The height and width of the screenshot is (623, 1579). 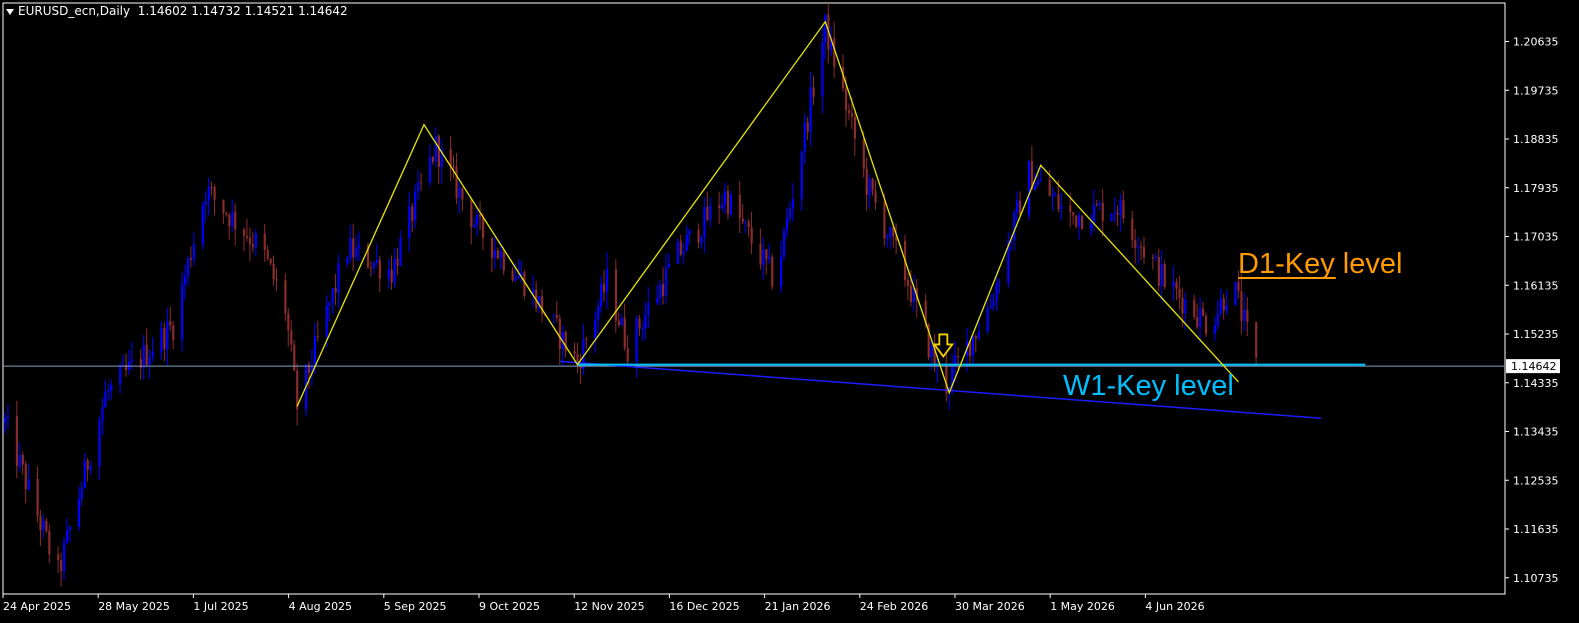 What do you see at coordinates (1536, 42) in the screenshot?
I see `y-tick-label: 1.20635` at bounding box center [1536, 42].